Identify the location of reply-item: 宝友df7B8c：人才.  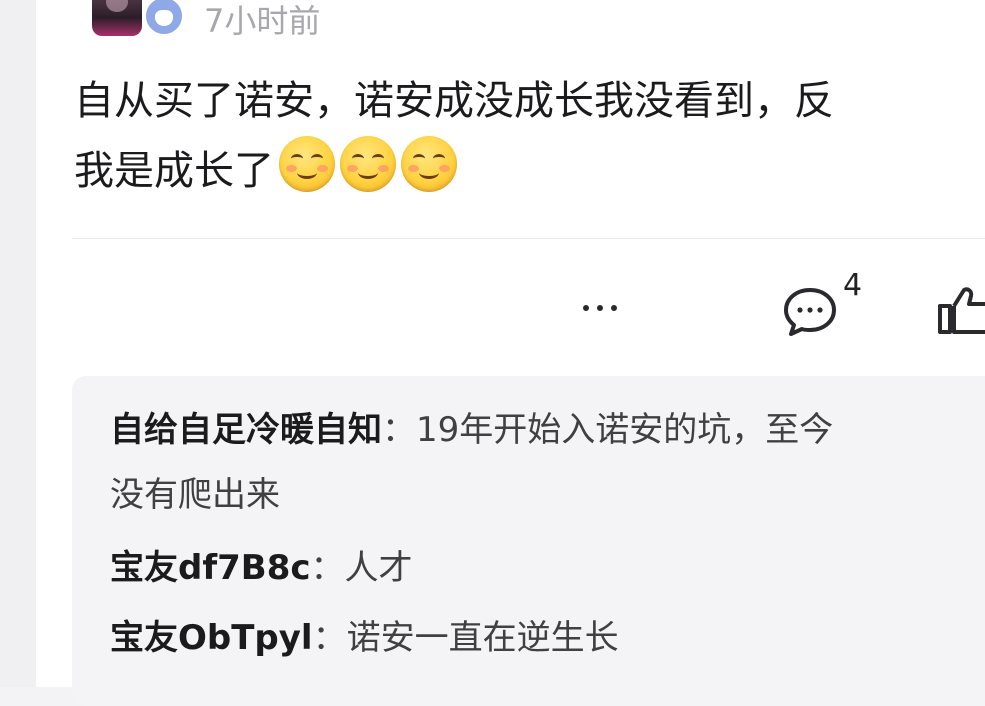
(261, 568).